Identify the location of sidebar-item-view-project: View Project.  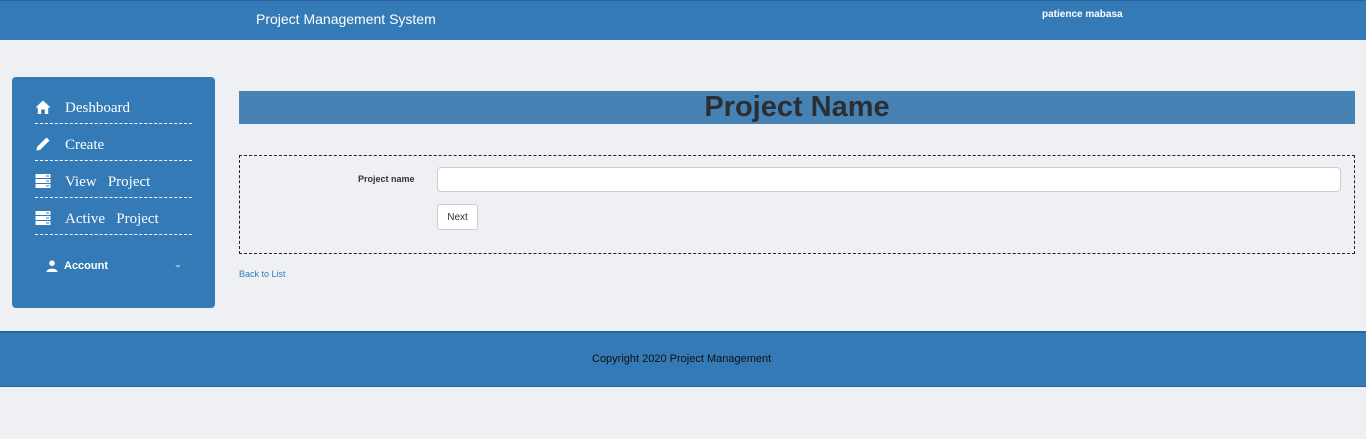
(113, 185).